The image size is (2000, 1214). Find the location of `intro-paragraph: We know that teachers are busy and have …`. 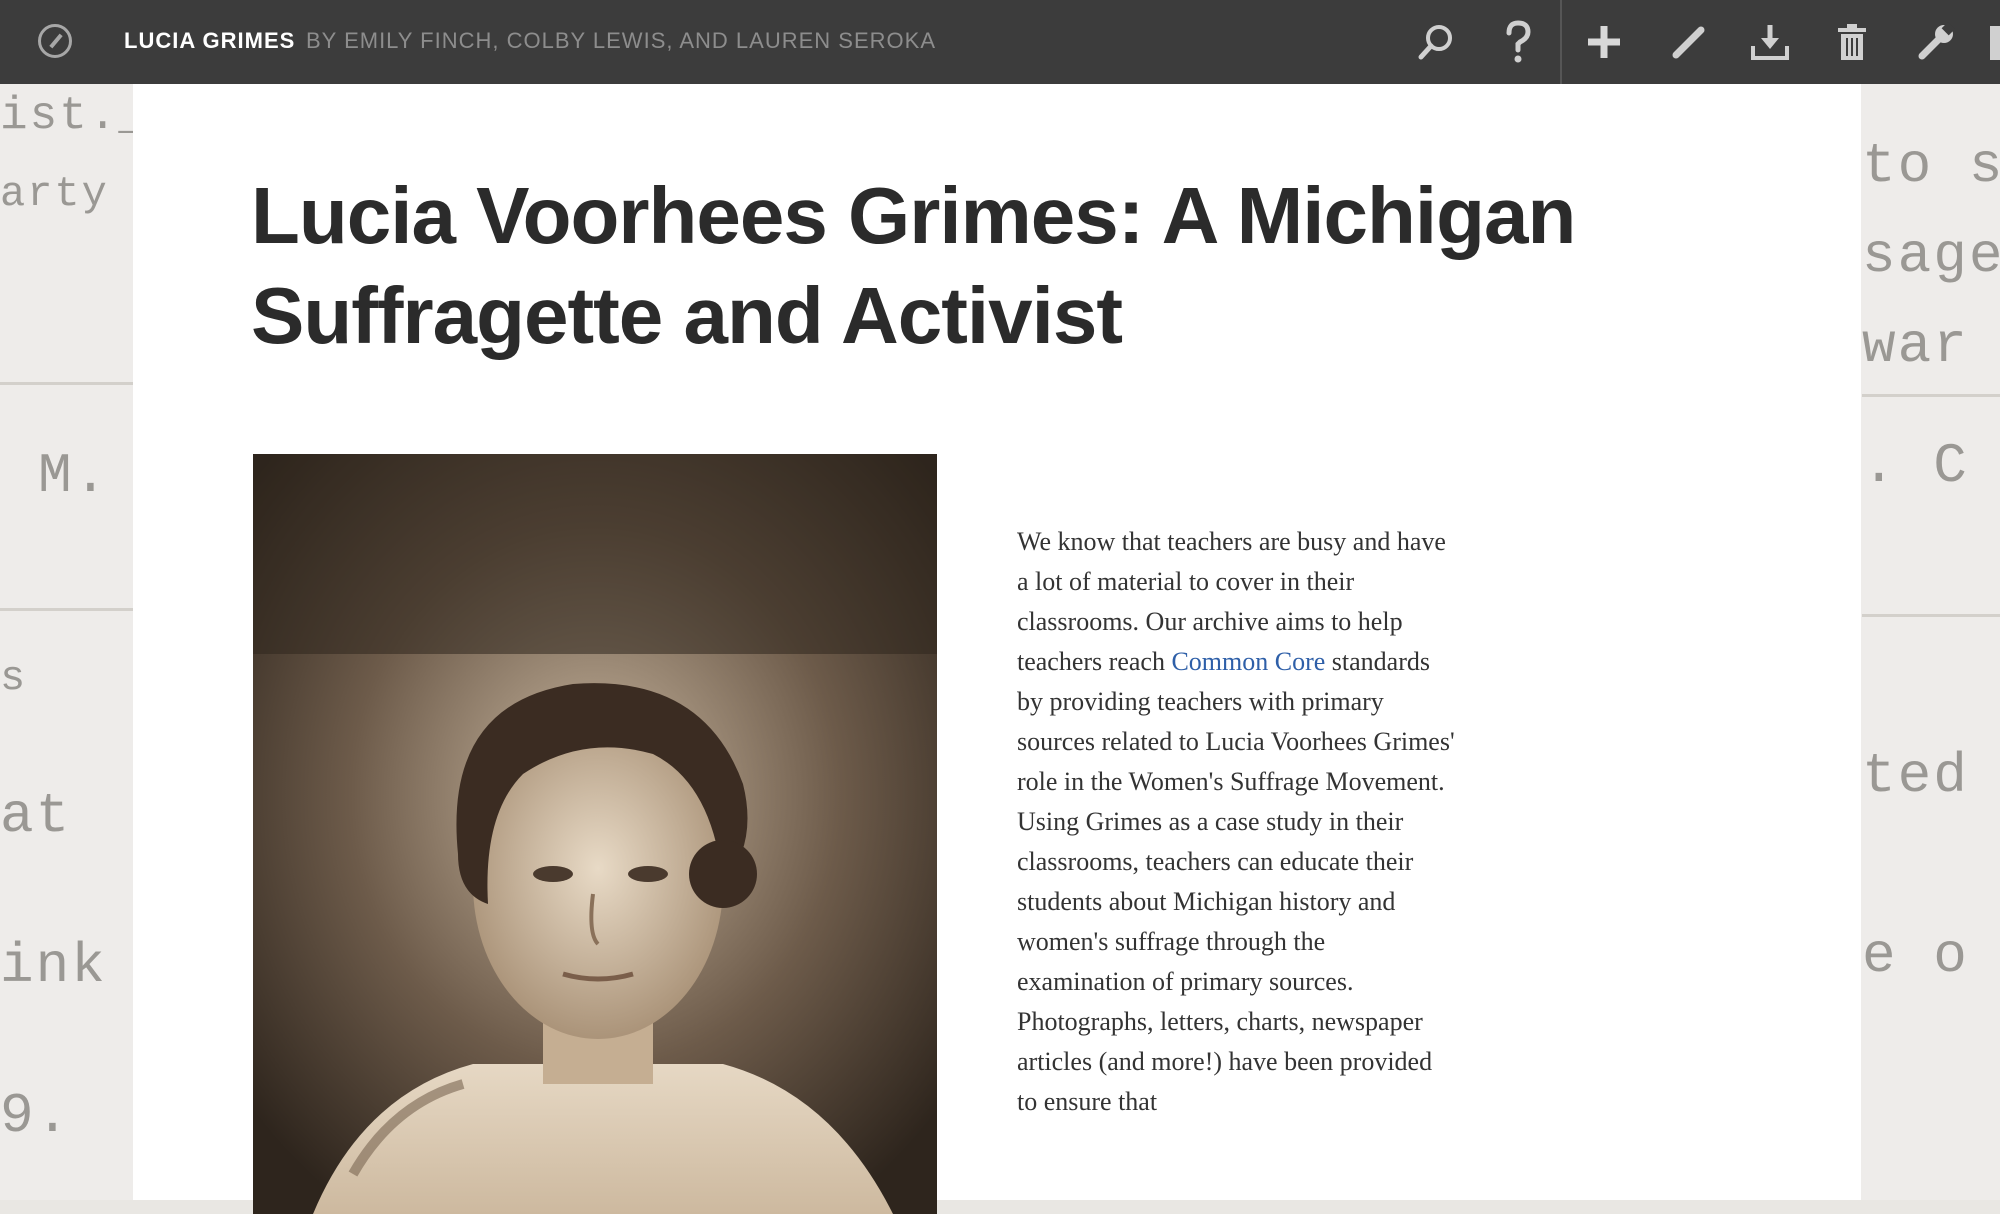

intro-paragraph: We know that teachers are busy and have … is located at coordinates (1237, 822).